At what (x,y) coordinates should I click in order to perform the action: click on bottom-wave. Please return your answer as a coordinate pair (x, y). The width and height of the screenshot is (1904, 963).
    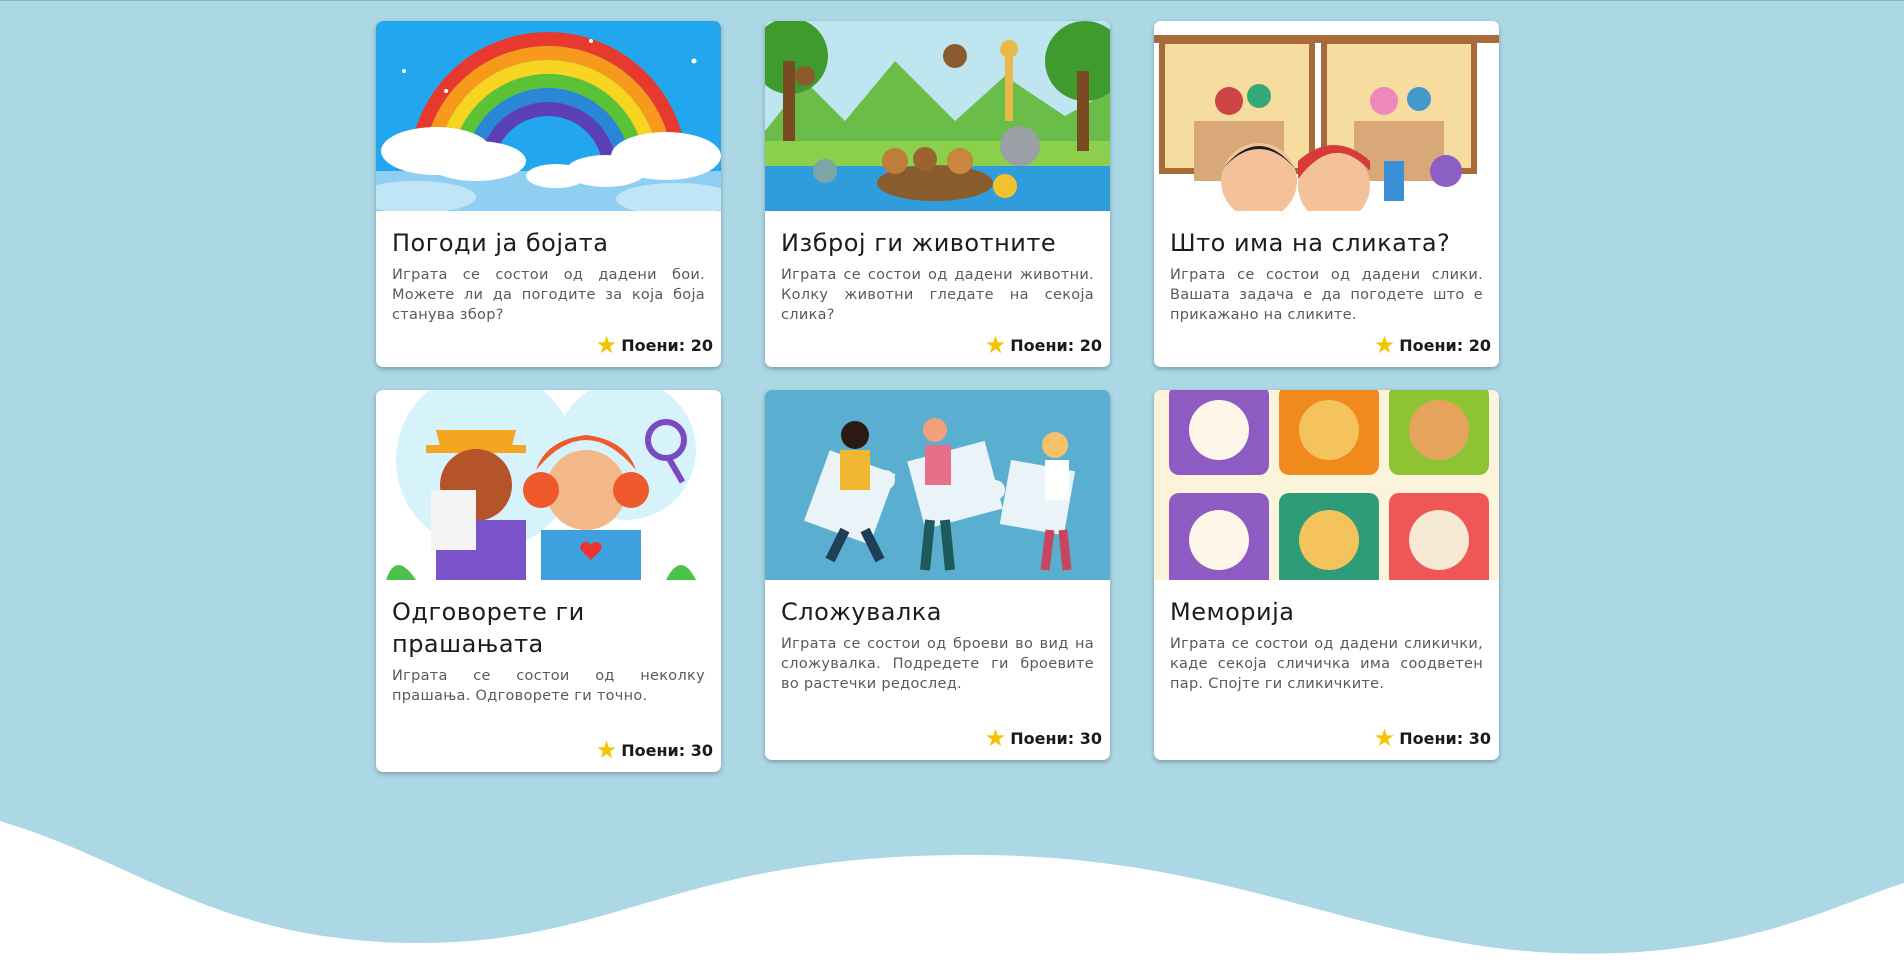
    Looking at the image, I should click on (952, 892).